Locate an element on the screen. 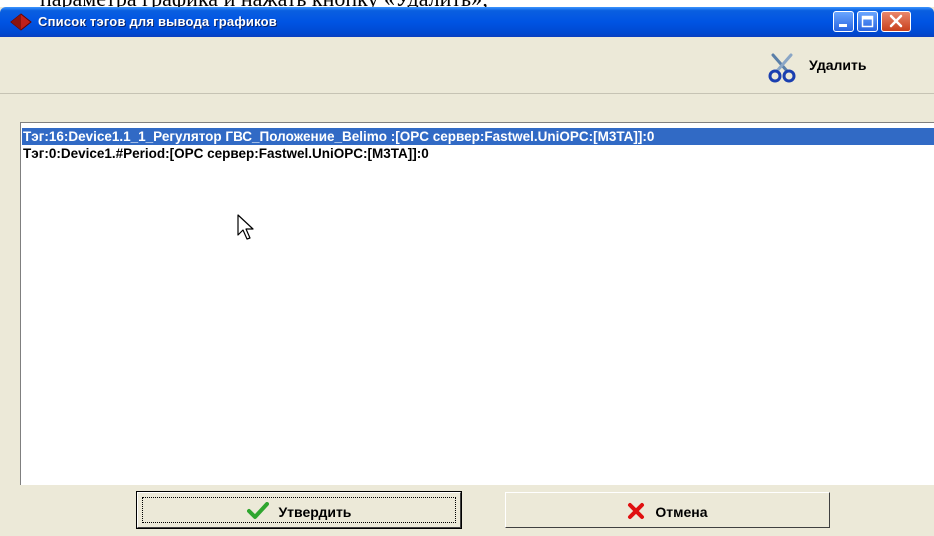 The height and width of the screenshot is (536, 934). delete-label: Удалить is located at coordinates (838, 65).